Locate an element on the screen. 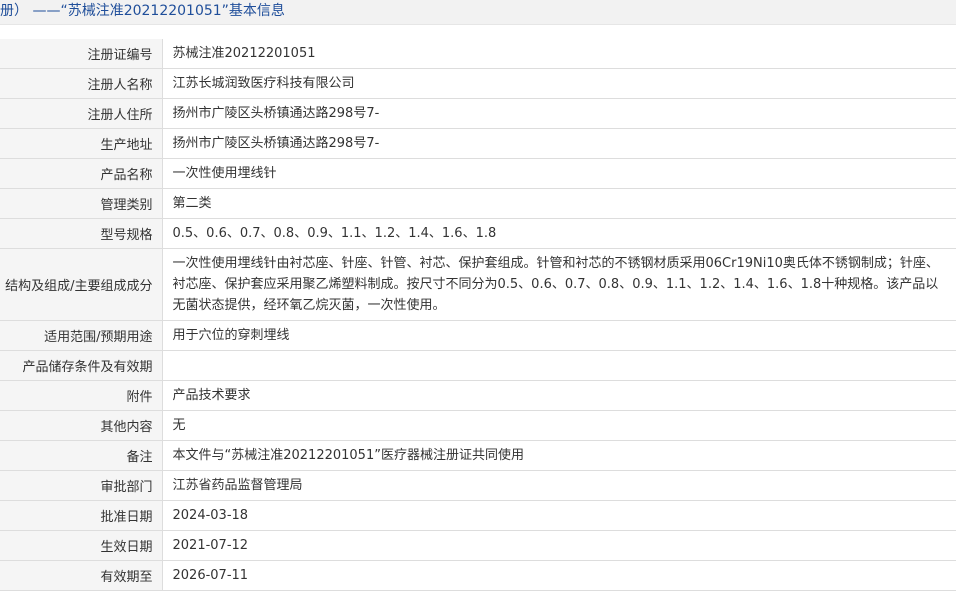 The width and height of the screenshot is (956, 600). table-row: 有效期至 2026-07-11 is located at coordinates (478, 575).